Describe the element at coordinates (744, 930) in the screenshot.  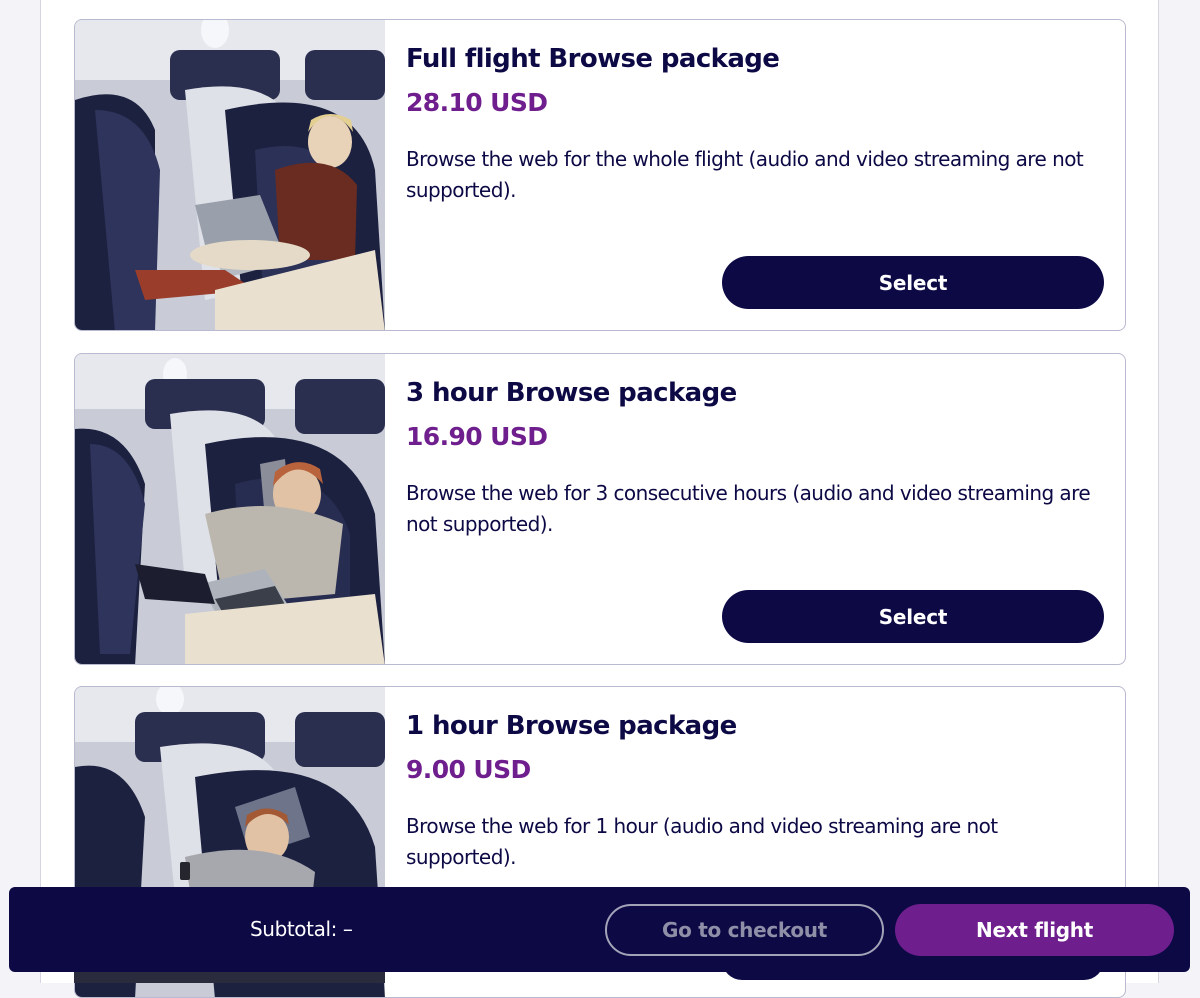
I see `go-to-checkout-button: Go to checkout` at that location.